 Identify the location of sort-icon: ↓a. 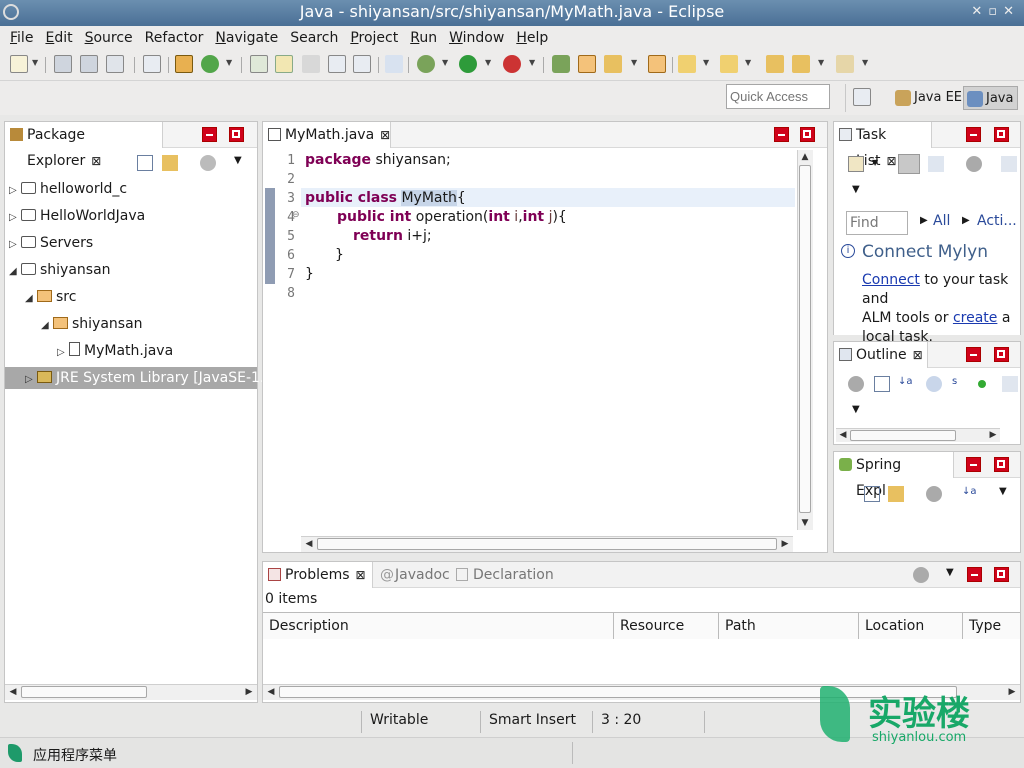
(906, 384).